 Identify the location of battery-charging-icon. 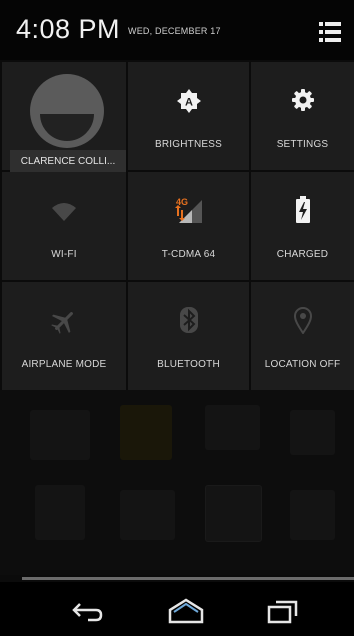
(303, 212).